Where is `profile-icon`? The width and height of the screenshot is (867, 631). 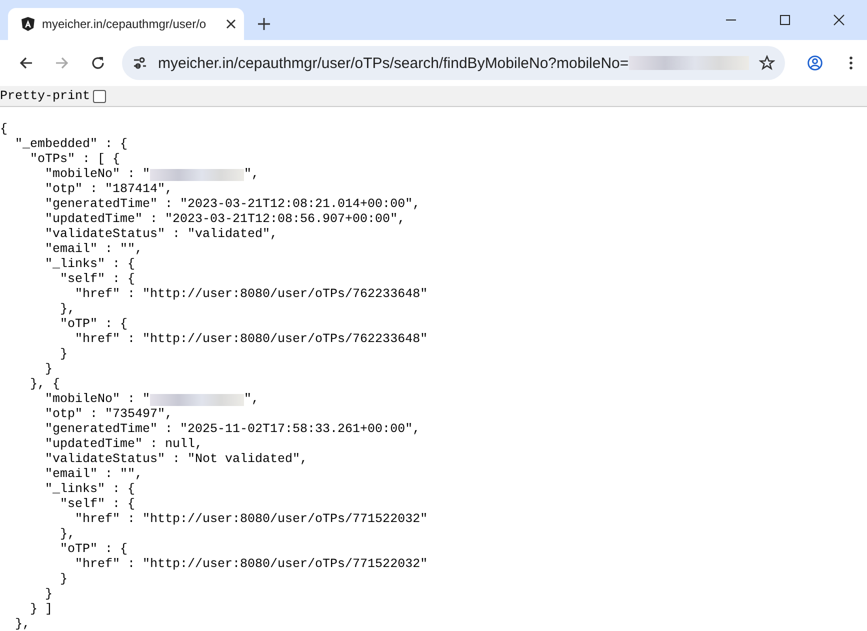 profile-icon is located at coordinates (814, 63).